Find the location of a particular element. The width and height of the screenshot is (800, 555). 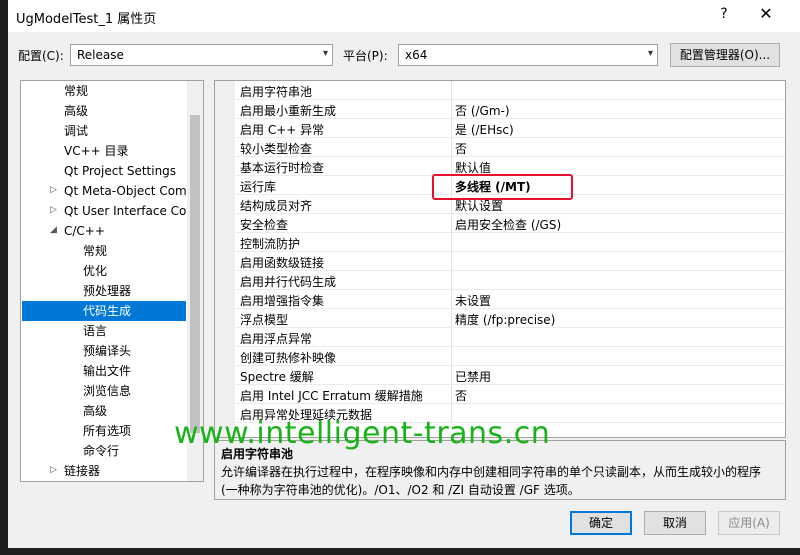

tree-item: VC++ 目录 is located at coordinates (96, 151).